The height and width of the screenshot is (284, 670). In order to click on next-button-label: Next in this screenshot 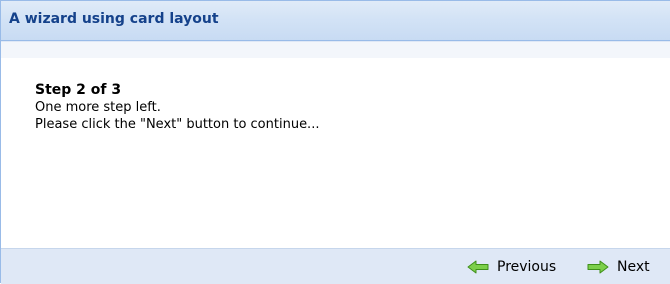, I will do `click(633, 267)`.